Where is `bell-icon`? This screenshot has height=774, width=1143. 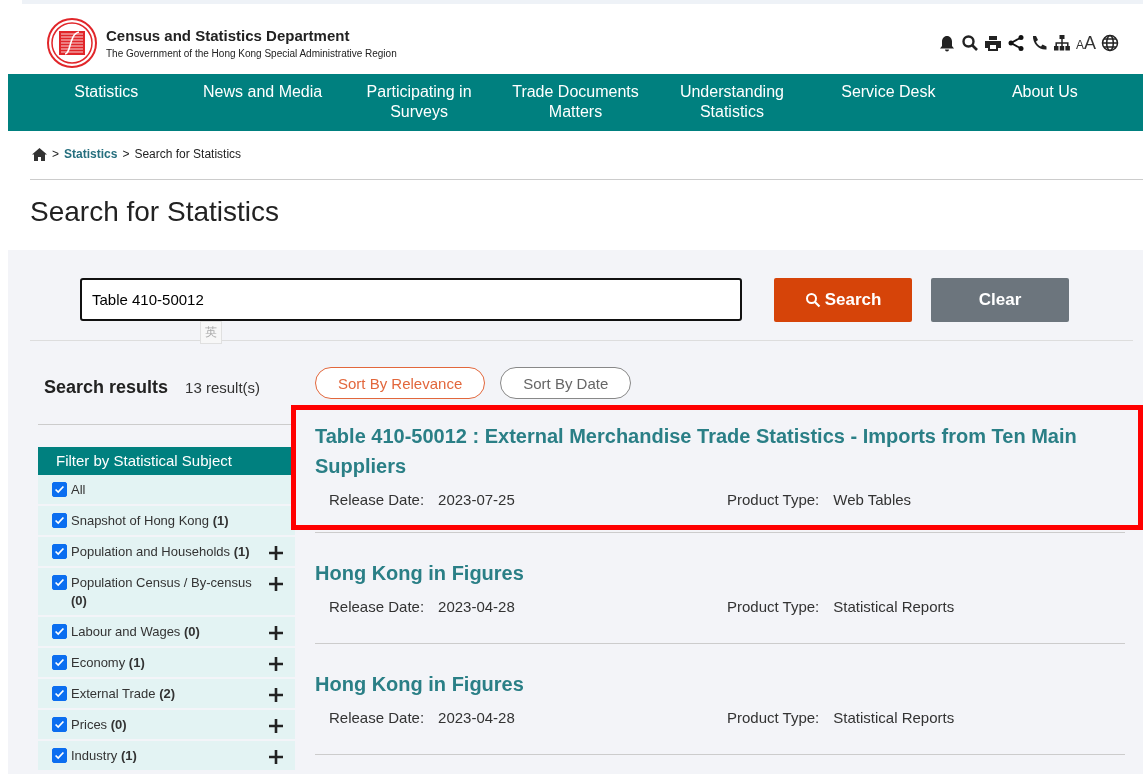 bell-icon is located at coordinates (946, 43).